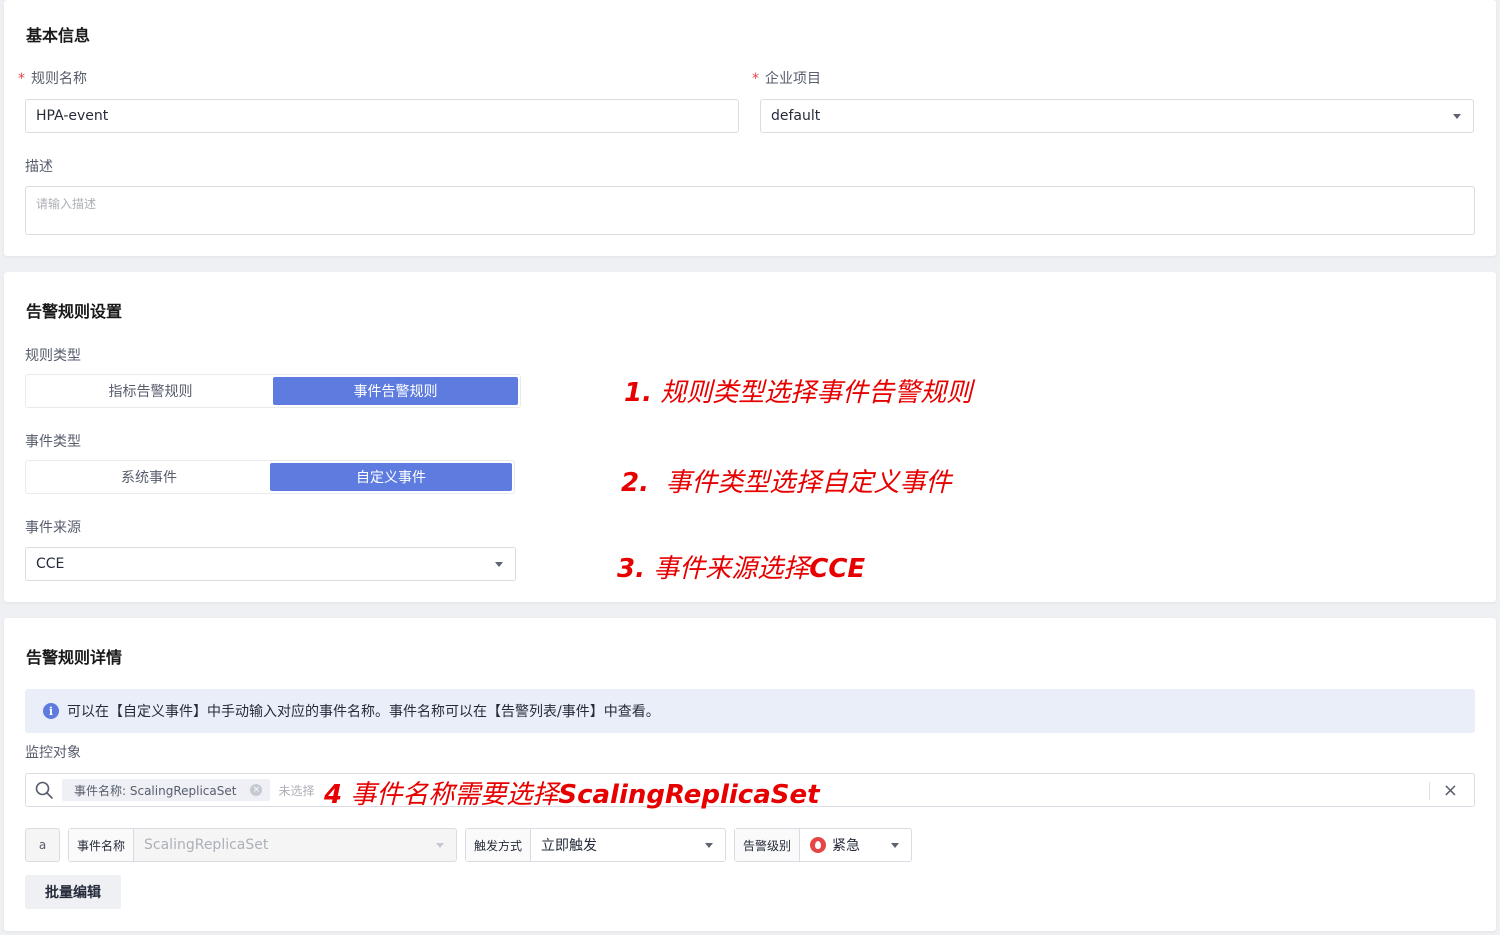  I want to click on clear-icon: ×, so click(1450, 790).